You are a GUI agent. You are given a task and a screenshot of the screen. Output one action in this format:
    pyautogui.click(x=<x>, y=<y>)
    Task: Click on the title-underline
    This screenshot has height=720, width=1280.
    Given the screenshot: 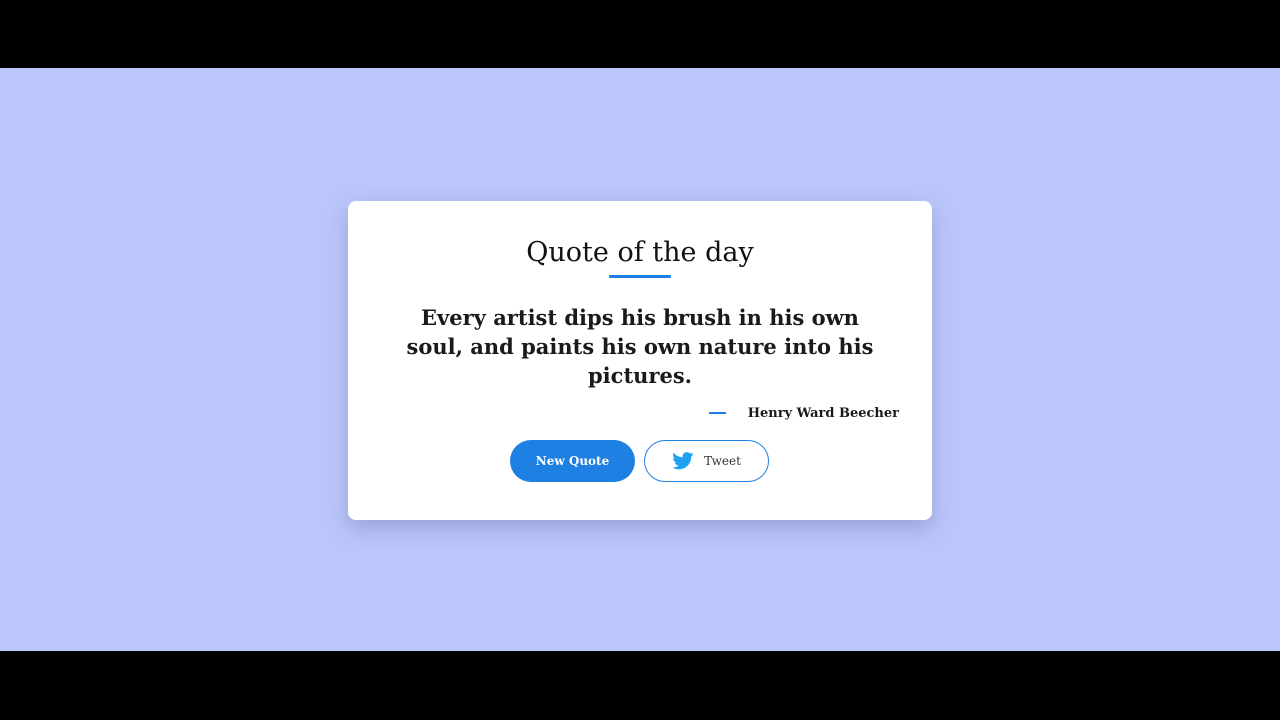 What is the action you would take?
    pyautogui.click(x=640, y=276)
    